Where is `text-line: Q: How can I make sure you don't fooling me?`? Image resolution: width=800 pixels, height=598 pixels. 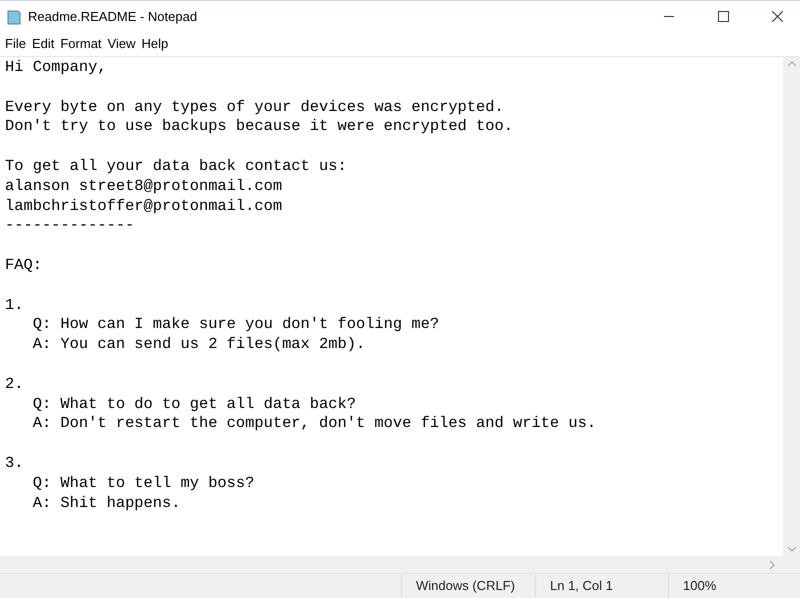
text-line: Q: How can I make sure you don't fooling me? is located at coordinates (236, 325).